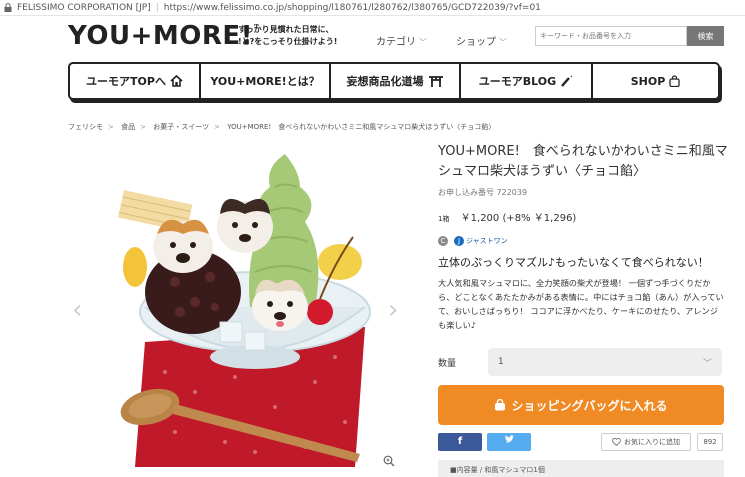 Image resolution: width=745 pixels, height=477 pixels. What do you see at coordinates (460, 442) in the screenshot?
I see `facebook-share-button: f` at bounding box center [460, 442].